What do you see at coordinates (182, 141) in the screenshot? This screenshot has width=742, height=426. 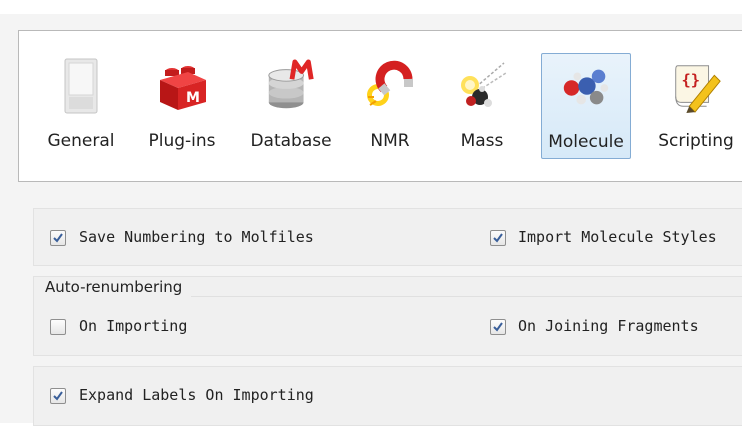 I see `tab-plug-ins-label: Plug-ins` at bounding box center [182, 141].